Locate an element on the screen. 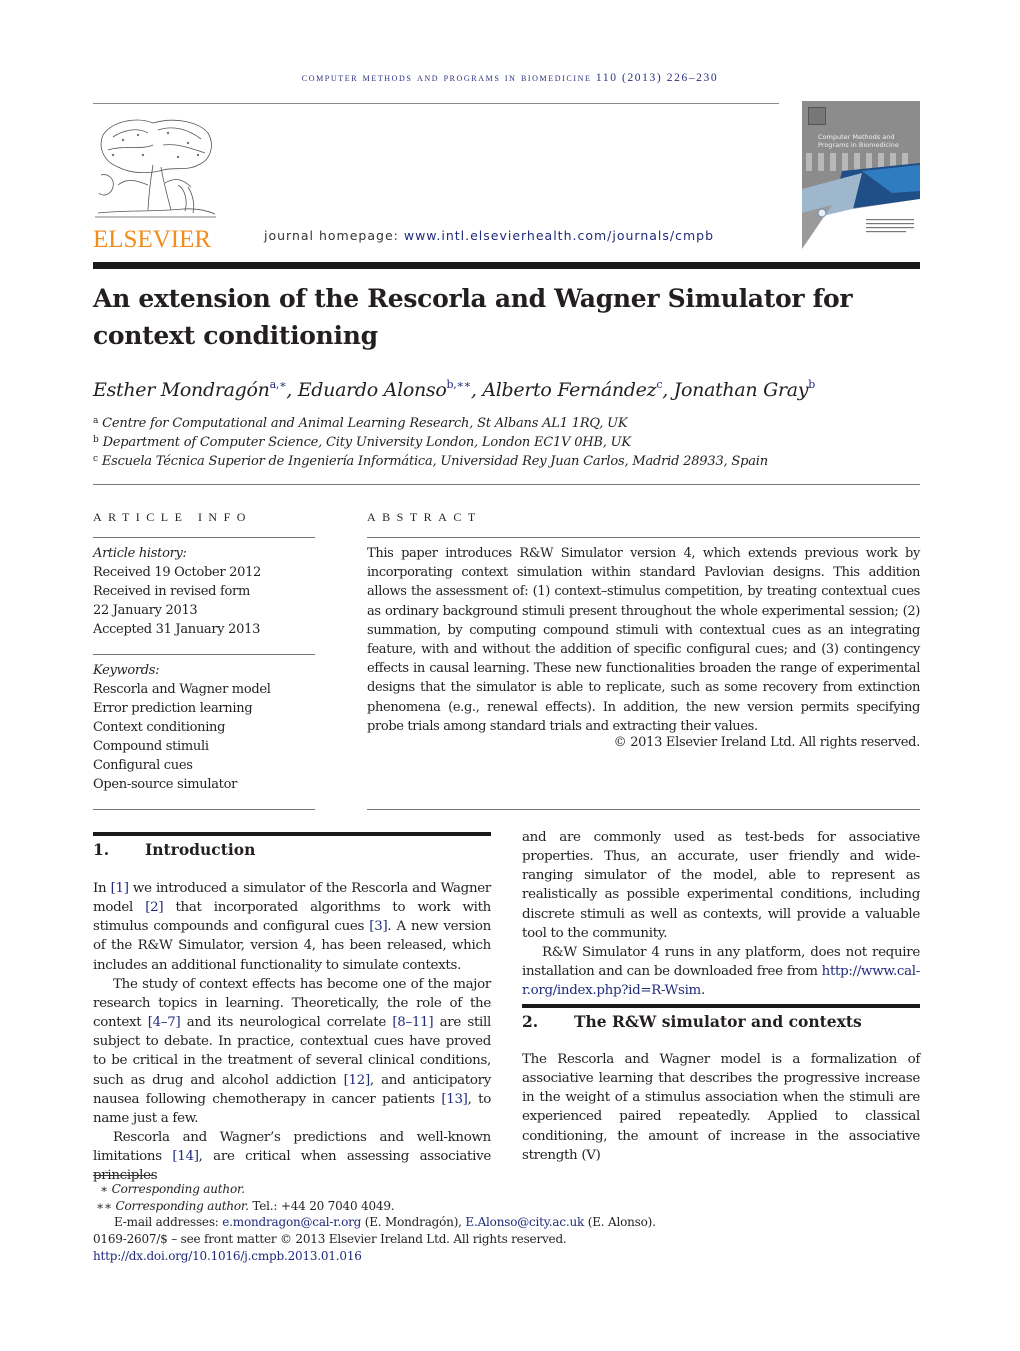  affiliation-divider is located at coordinates (506, 484).